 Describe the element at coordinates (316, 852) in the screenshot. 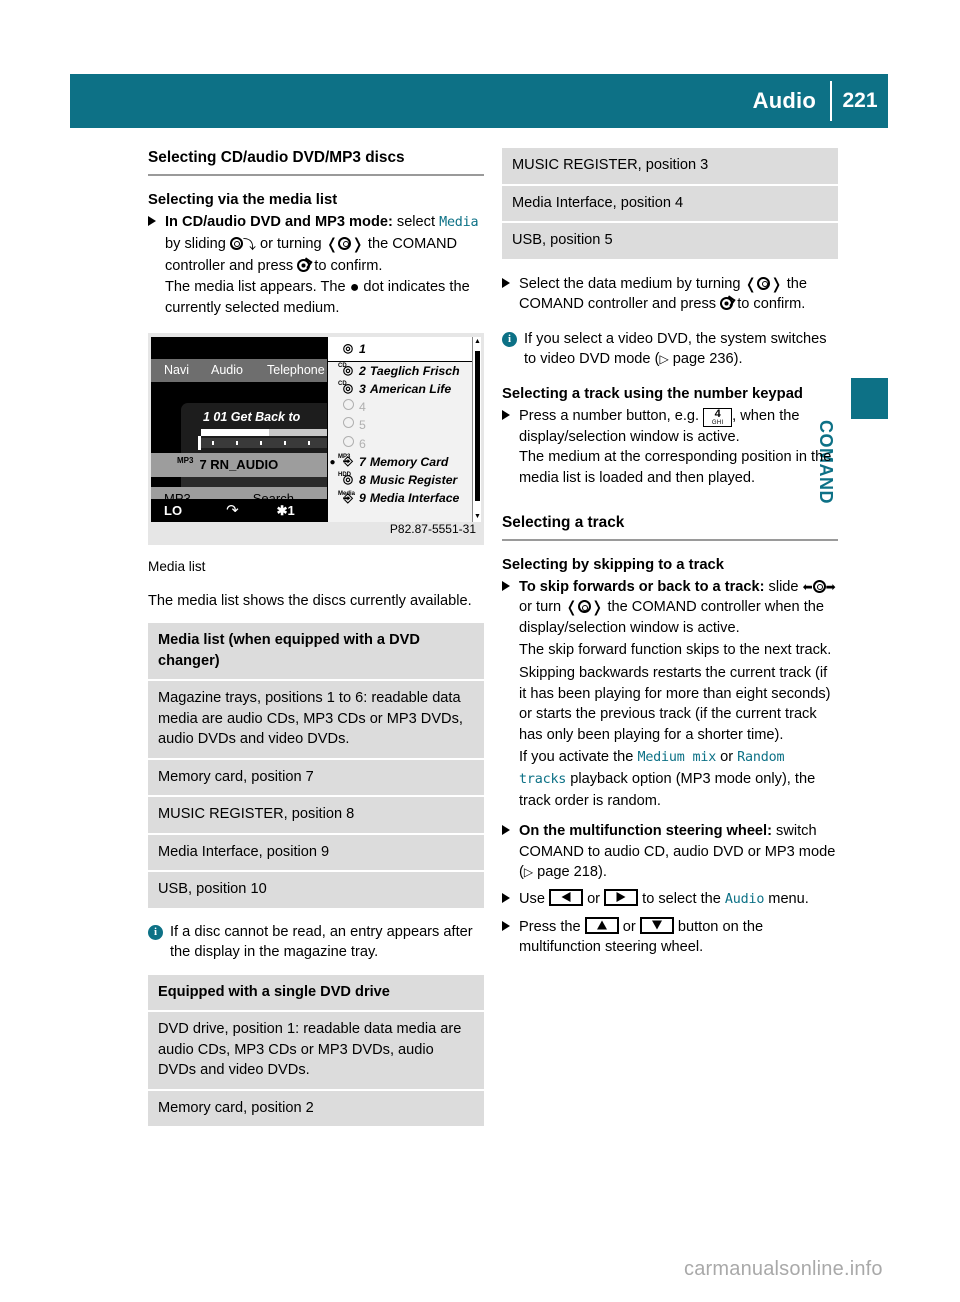

I see `table-row: Media Interface, position 9` at that location.